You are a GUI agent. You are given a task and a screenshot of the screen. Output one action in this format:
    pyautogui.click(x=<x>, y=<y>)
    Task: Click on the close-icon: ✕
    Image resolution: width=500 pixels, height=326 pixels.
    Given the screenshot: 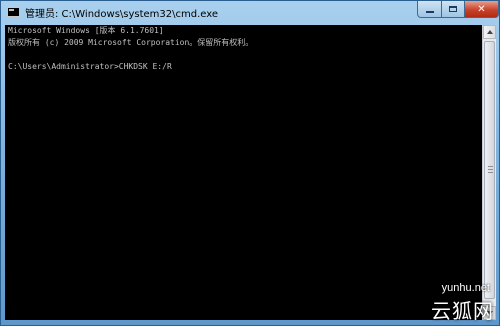 What is the action you would take?
    pyautogui.click(x=481, y=9)
    